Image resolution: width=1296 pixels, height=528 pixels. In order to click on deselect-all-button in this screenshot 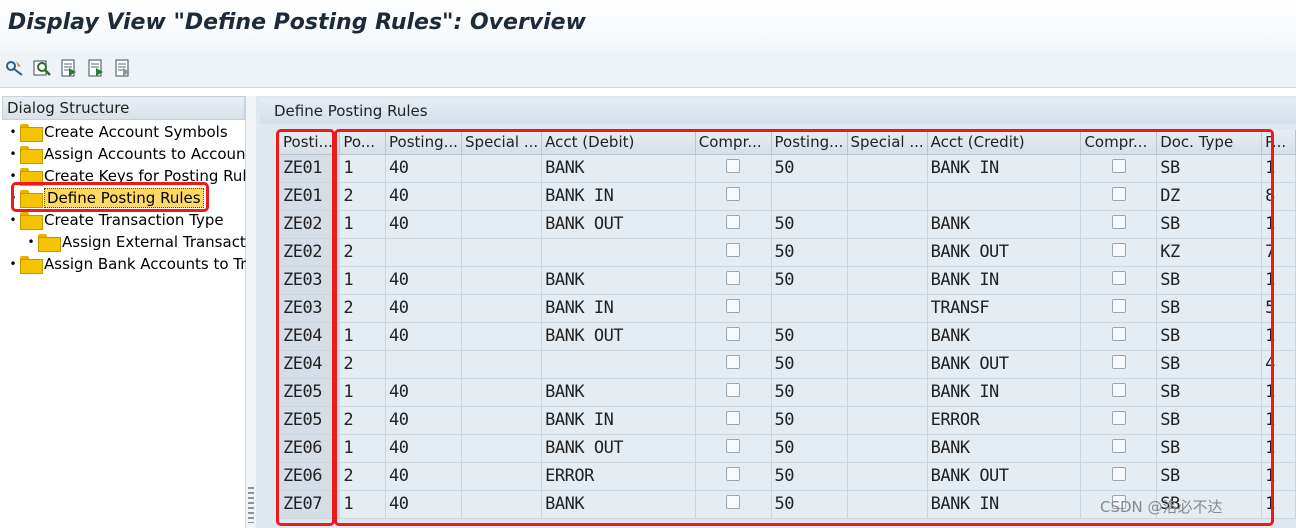, I will do `click(123, 68)`.